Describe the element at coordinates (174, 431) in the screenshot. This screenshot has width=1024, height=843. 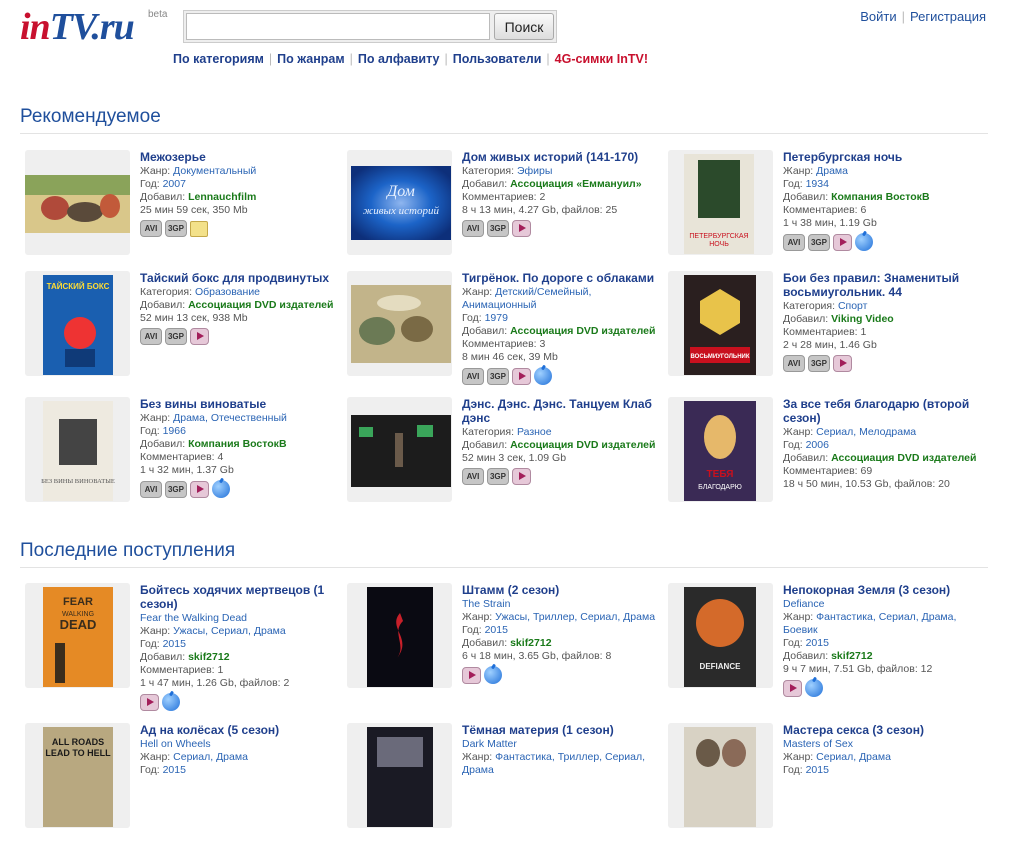
I see `meta-value: 1966` at that location.